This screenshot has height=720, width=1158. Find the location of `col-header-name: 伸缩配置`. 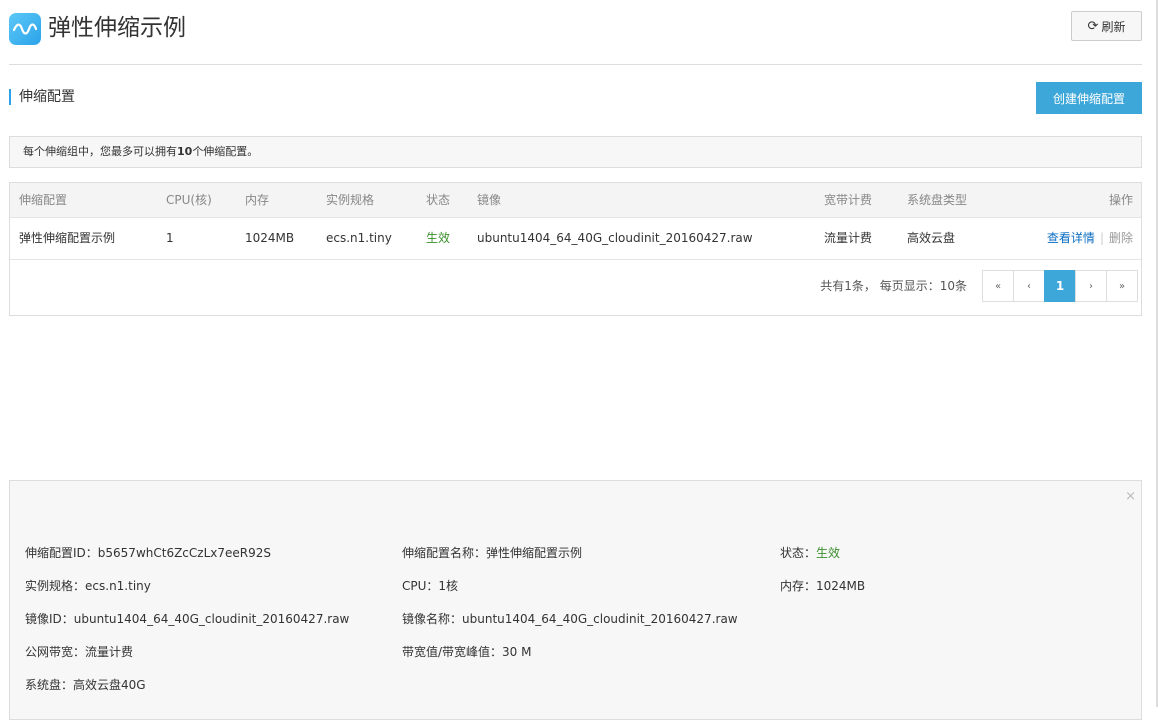

col-header-name: 伸缩配置 is located at coordinates (43, 200).